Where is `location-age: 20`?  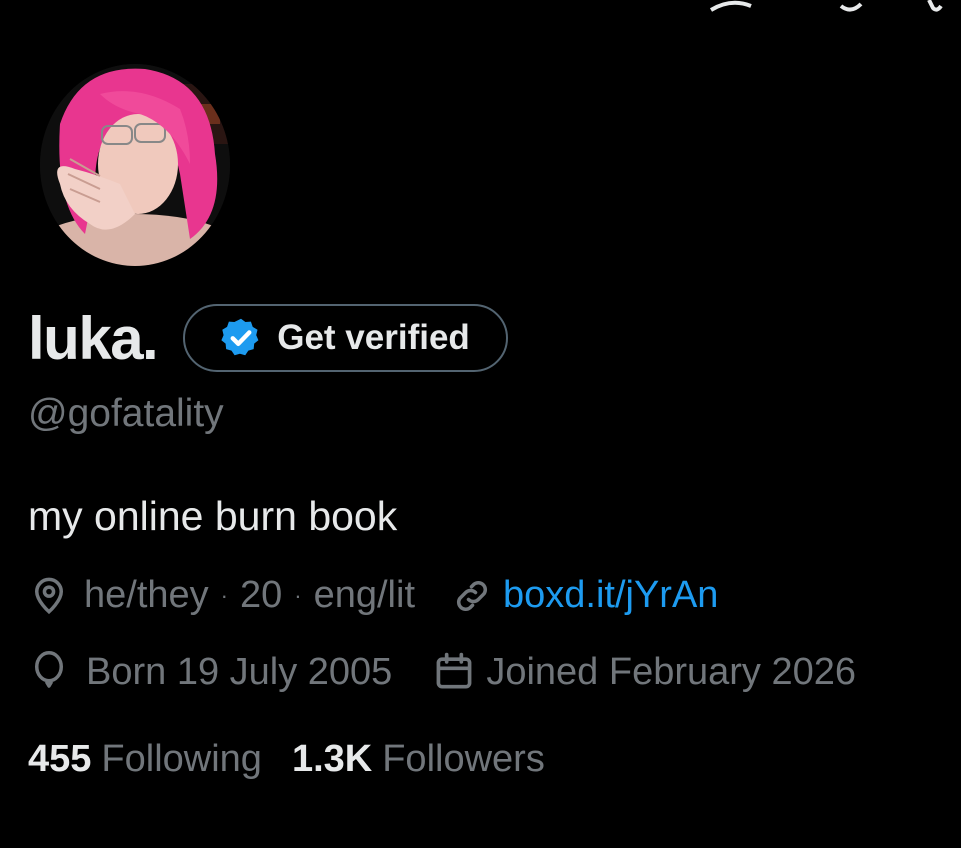 location-age: 20 is located at coordinates (261, 595).